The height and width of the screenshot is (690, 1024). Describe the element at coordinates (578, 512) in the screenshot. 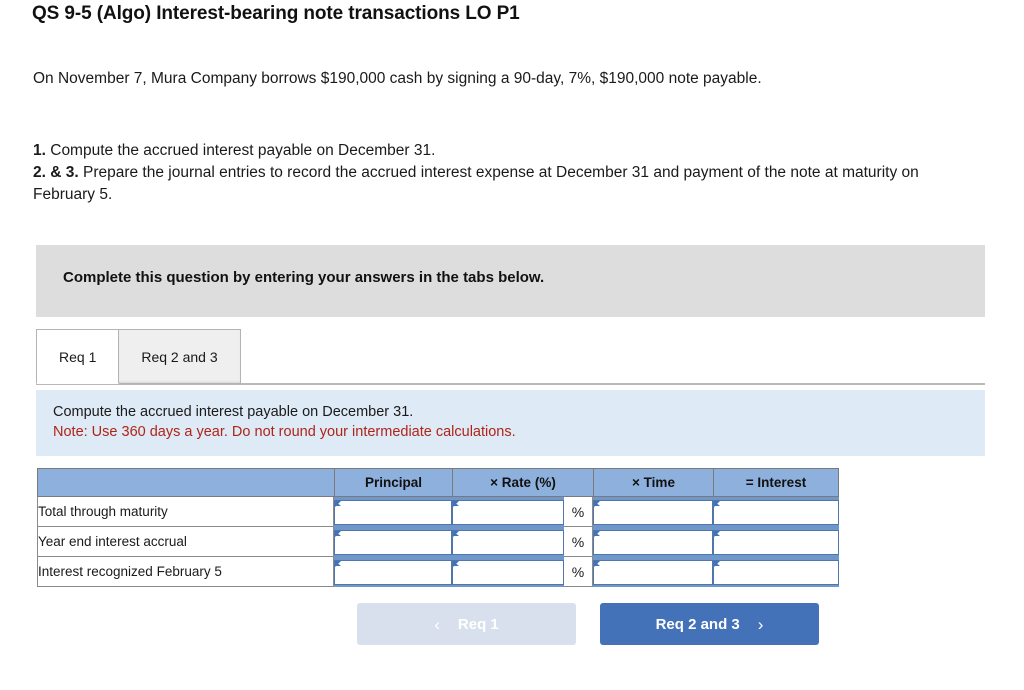

I see `percent-symbol-row-1: %` at that location.